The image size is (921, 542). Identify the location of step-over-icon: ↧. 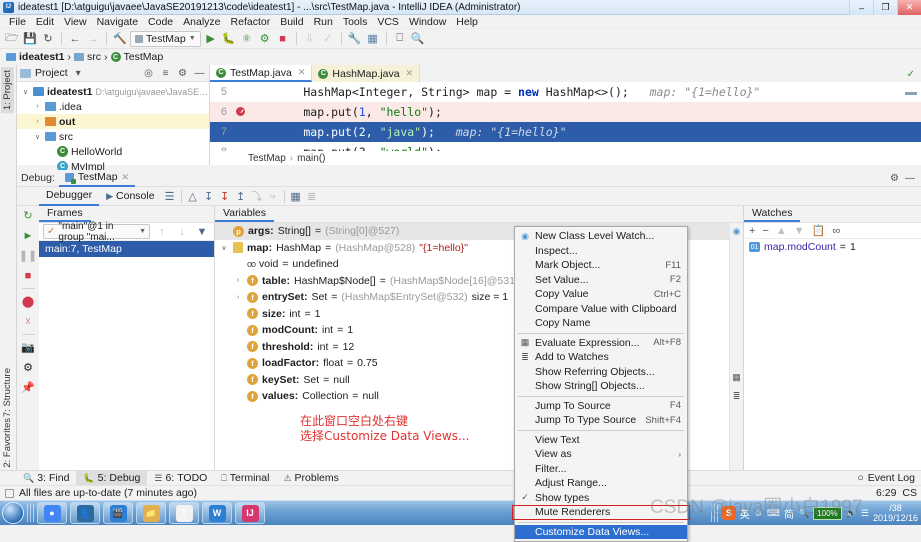
(209, 196).